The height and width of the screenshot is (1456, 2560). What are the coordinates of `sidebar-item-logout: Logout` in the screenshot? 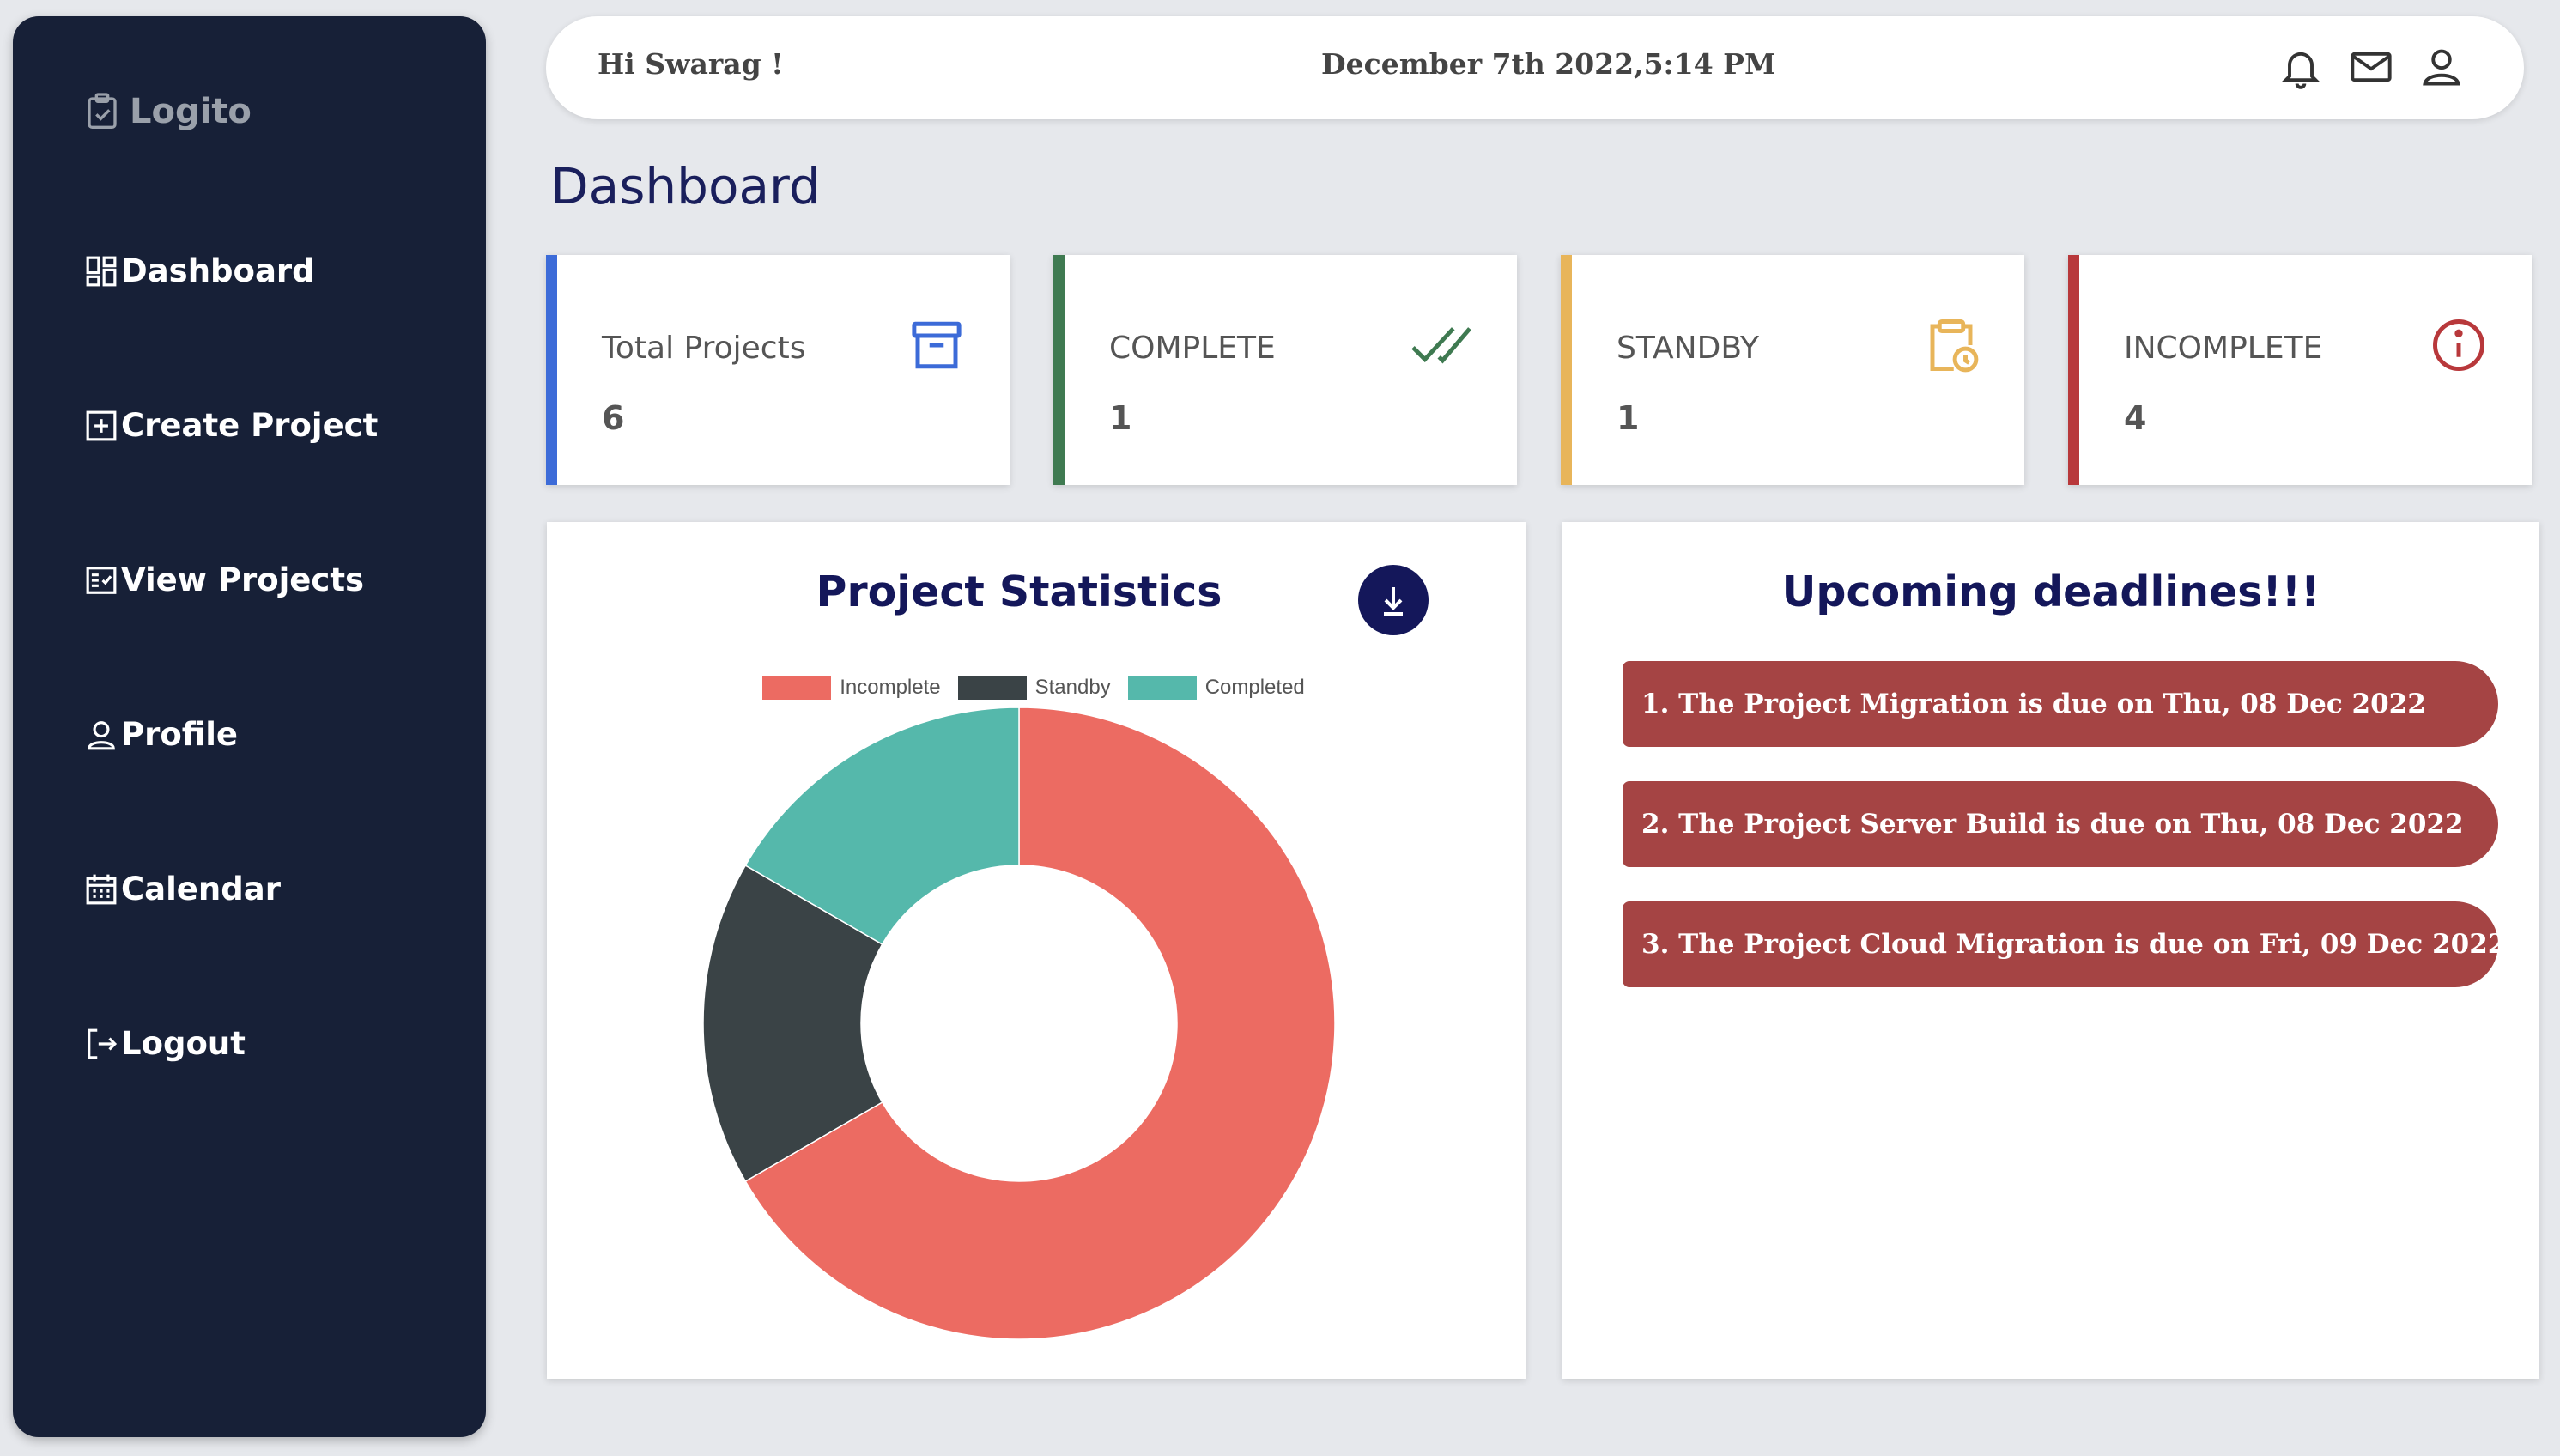 It's located at (165, 1044).